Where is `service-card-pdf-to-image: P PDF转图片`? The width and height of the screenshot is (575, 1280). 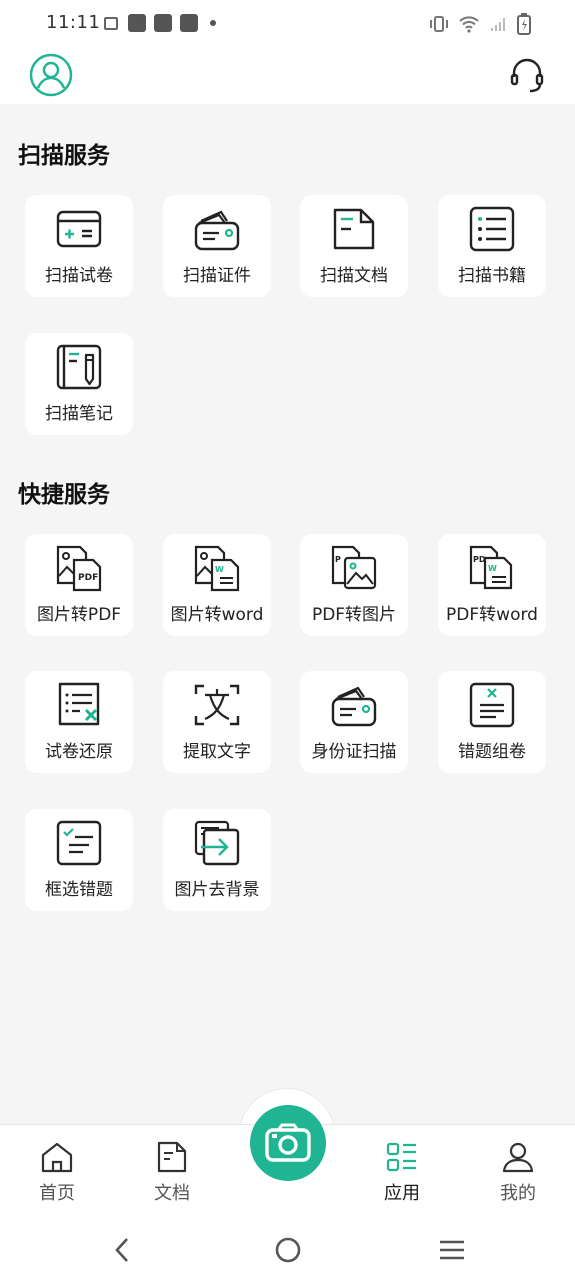 service-card-pdf-to-image: P PDF转图片 is located at coordinates (354, 585).